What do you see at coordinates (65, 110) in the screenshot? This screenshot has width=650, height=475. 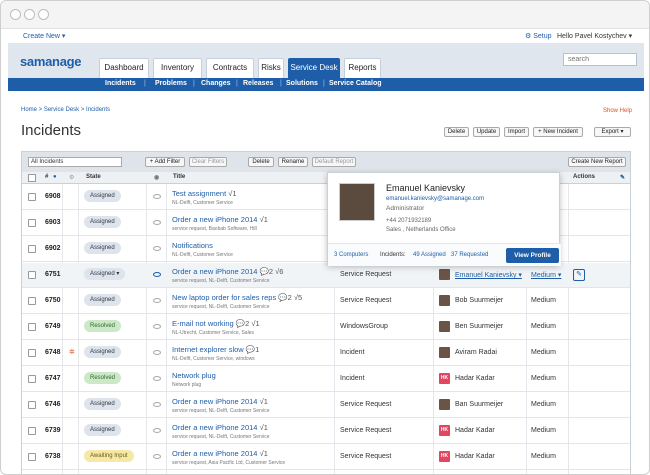 I see `breadcrumb: Home > Service Desk > Incidents` at bounding box center [65, 110].